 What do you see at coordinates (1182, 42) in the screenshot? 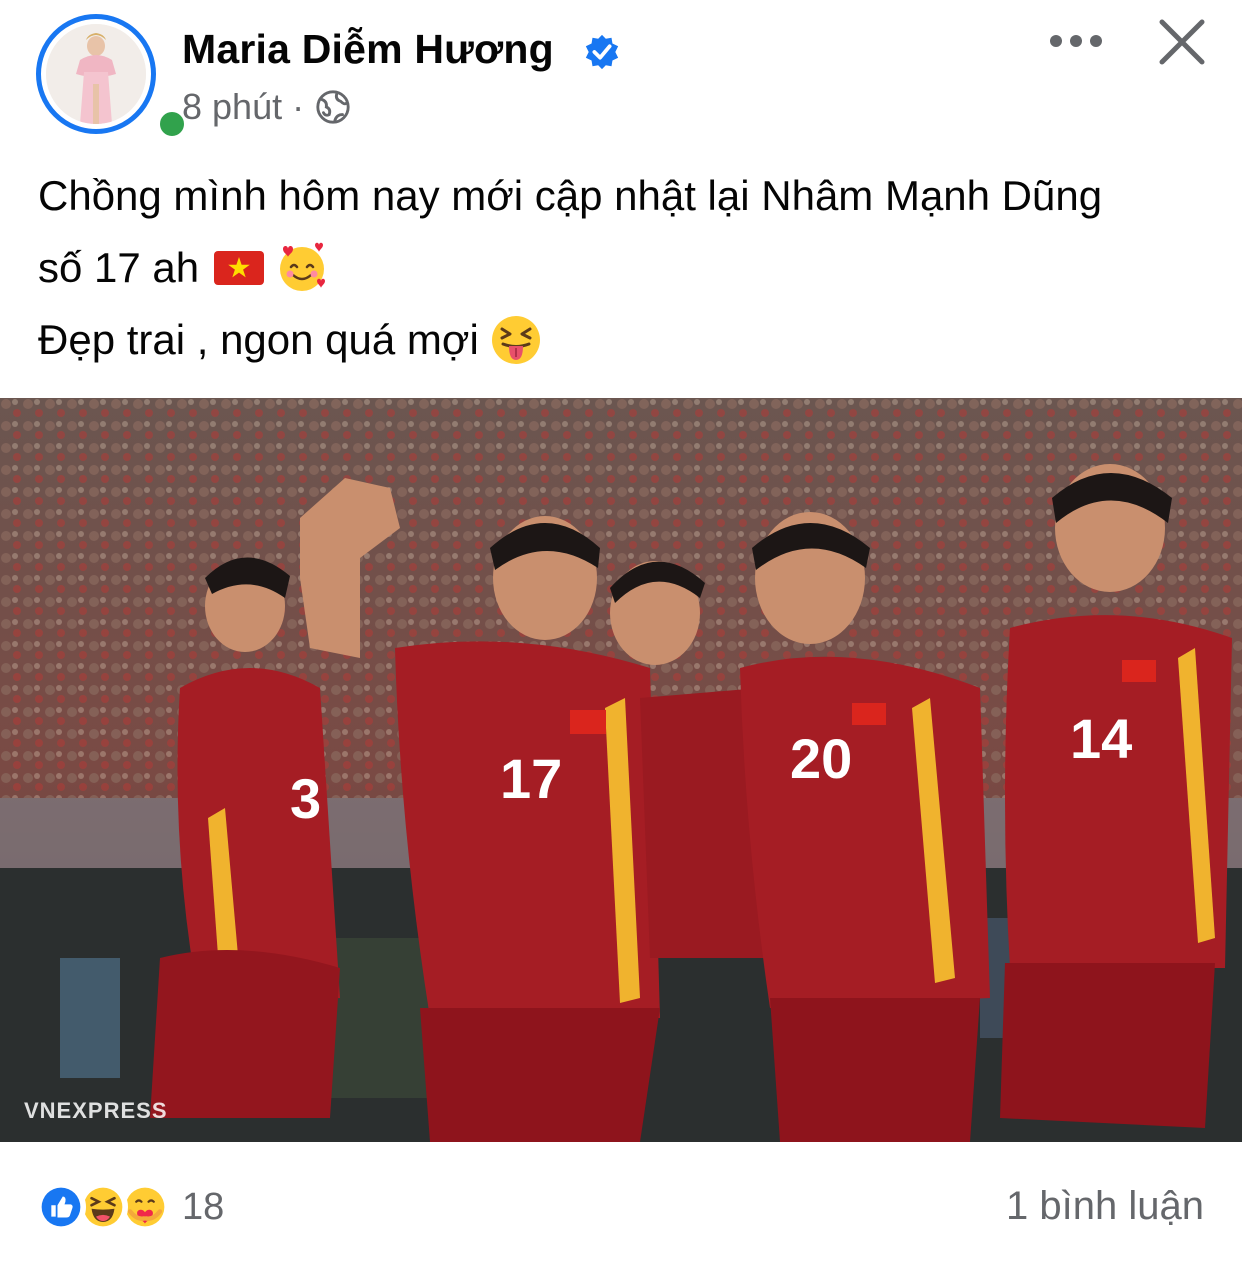
I see `close-icon` at bounding box center [1182, 42].